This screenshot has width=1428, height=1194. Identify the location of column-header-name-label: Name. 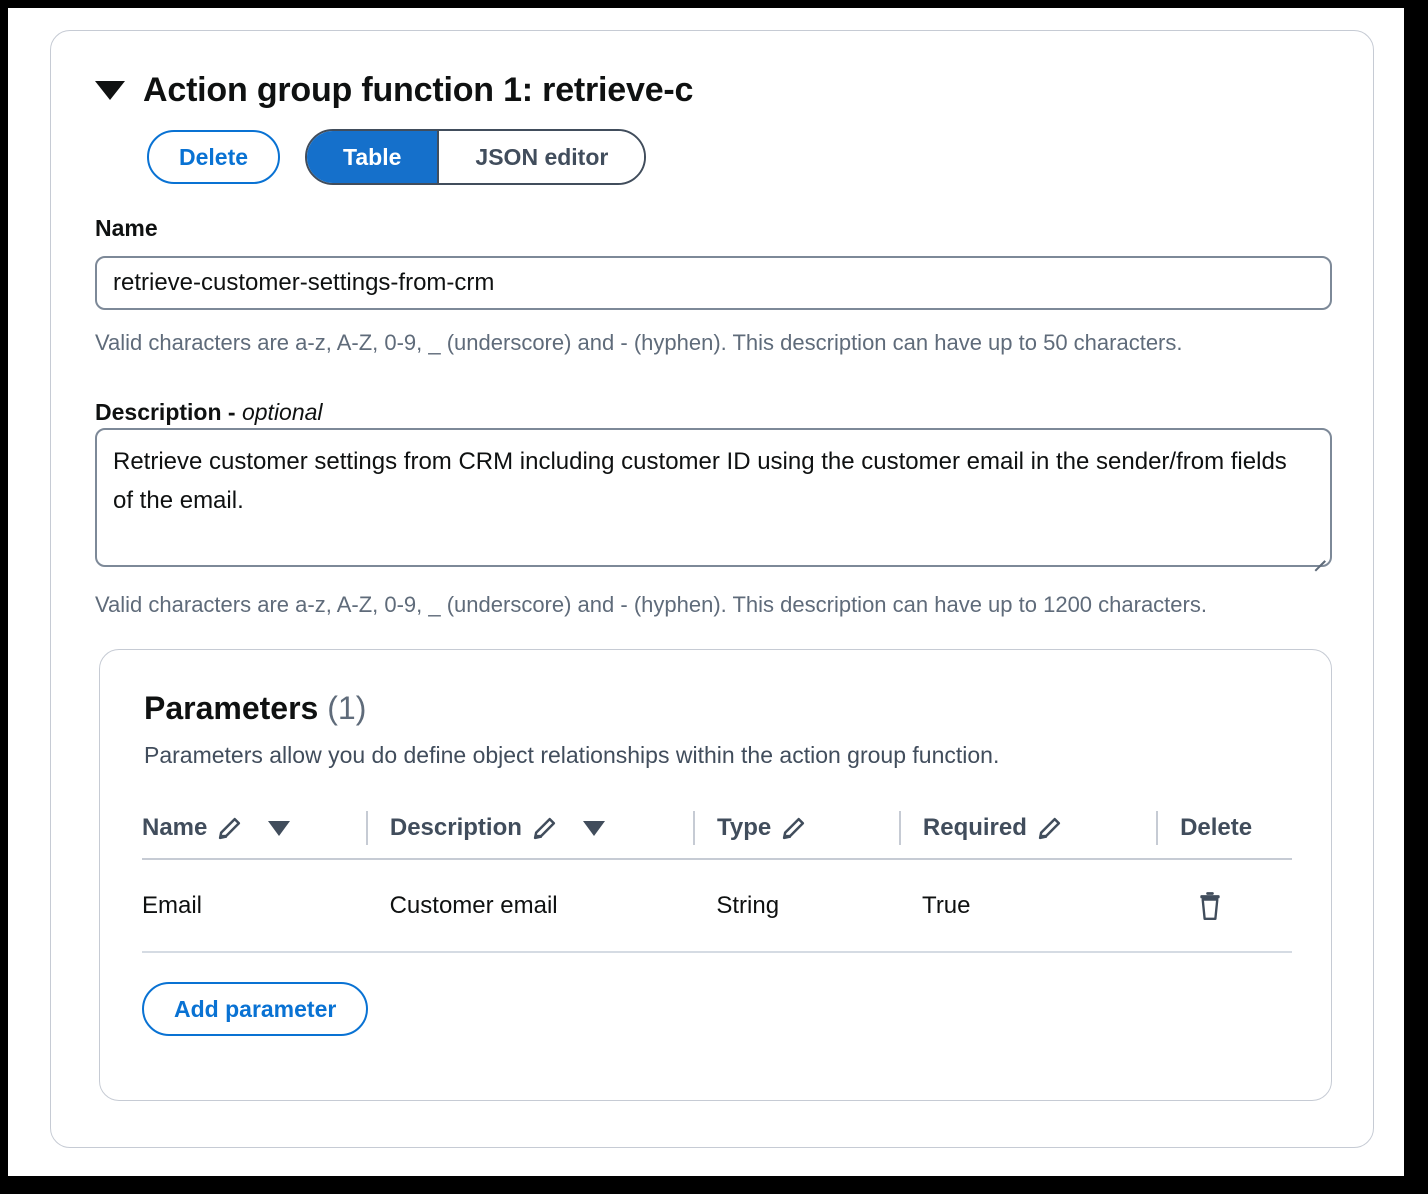
(175, 827).